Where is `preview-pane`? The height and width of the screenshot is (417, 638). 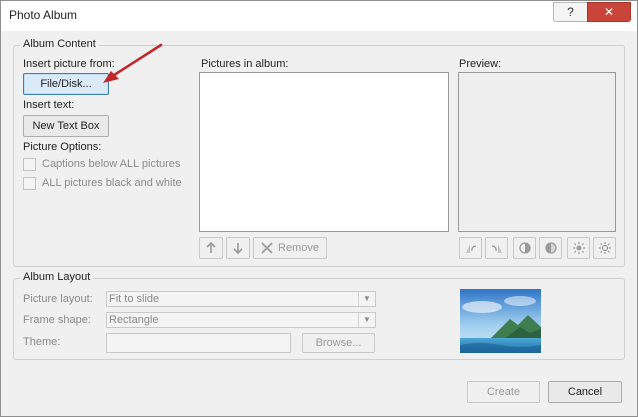
preview-pane is located at coordinates (537, 152).